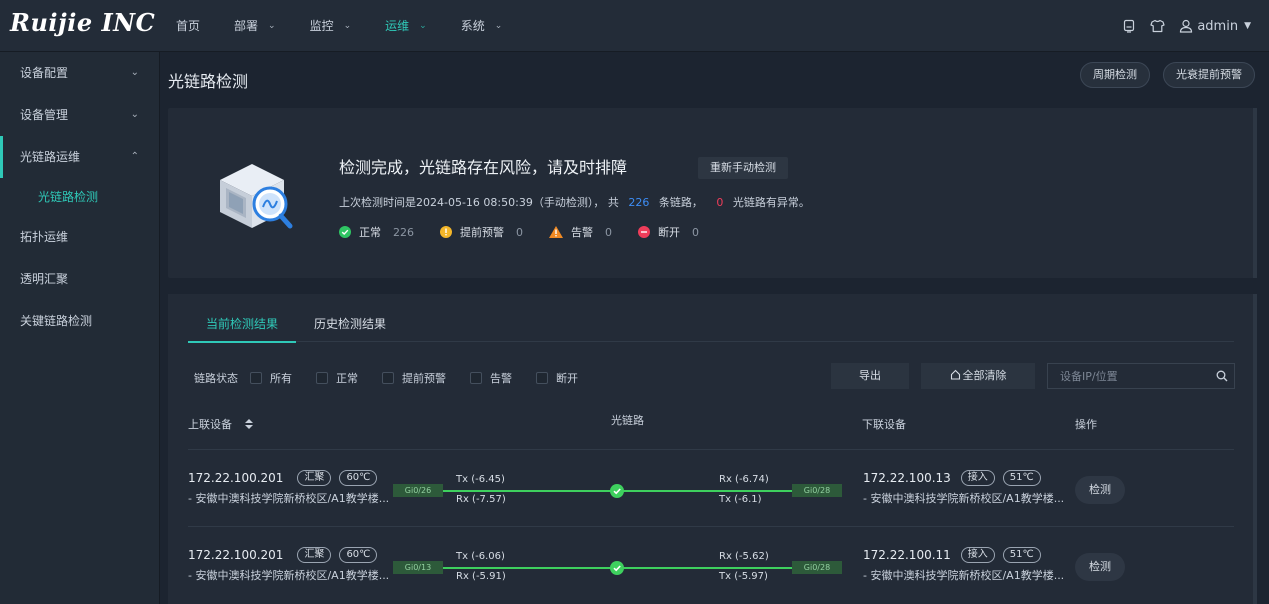 The width and height of the screenshot is (1269, 604). Describe the element at coordinates (242, 326) in the screenshot. I see `tab-current-results: 当前检测结果` at that location.